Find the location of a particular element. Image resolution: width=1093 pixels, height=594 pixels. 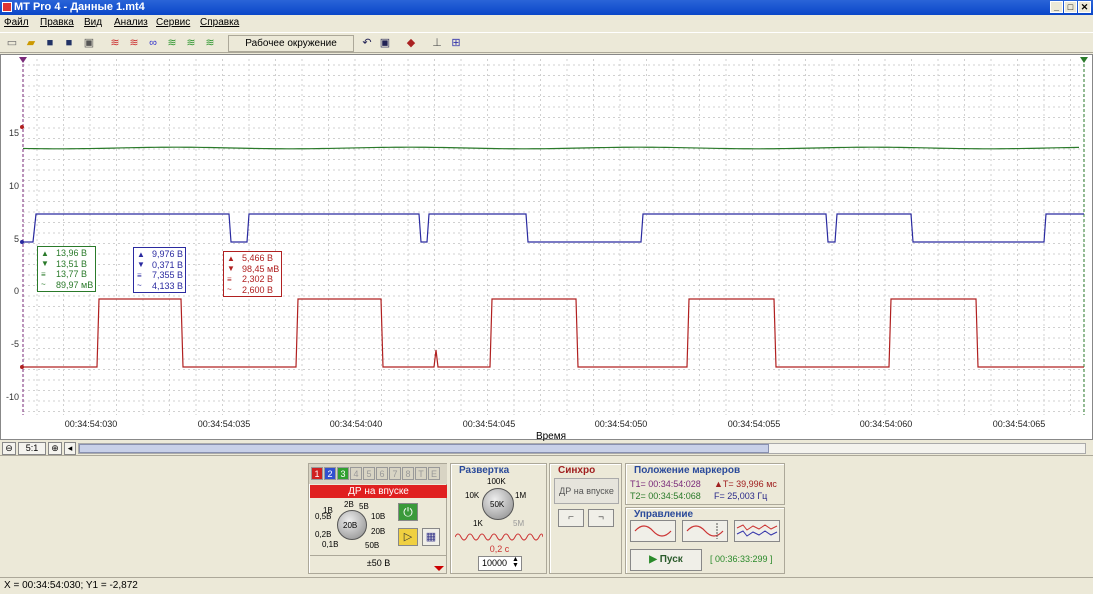

menu-analysis: Анализ is located at coordinates (131, 22).